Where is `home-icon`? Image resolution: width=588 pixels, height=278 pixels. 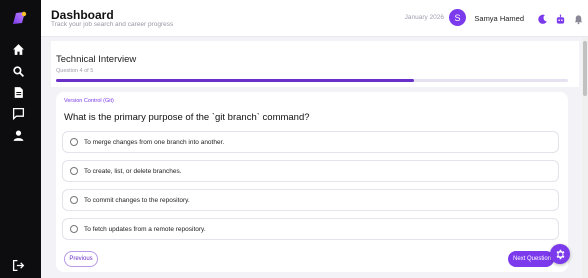
home-icon is located at coordinates (18, 49).